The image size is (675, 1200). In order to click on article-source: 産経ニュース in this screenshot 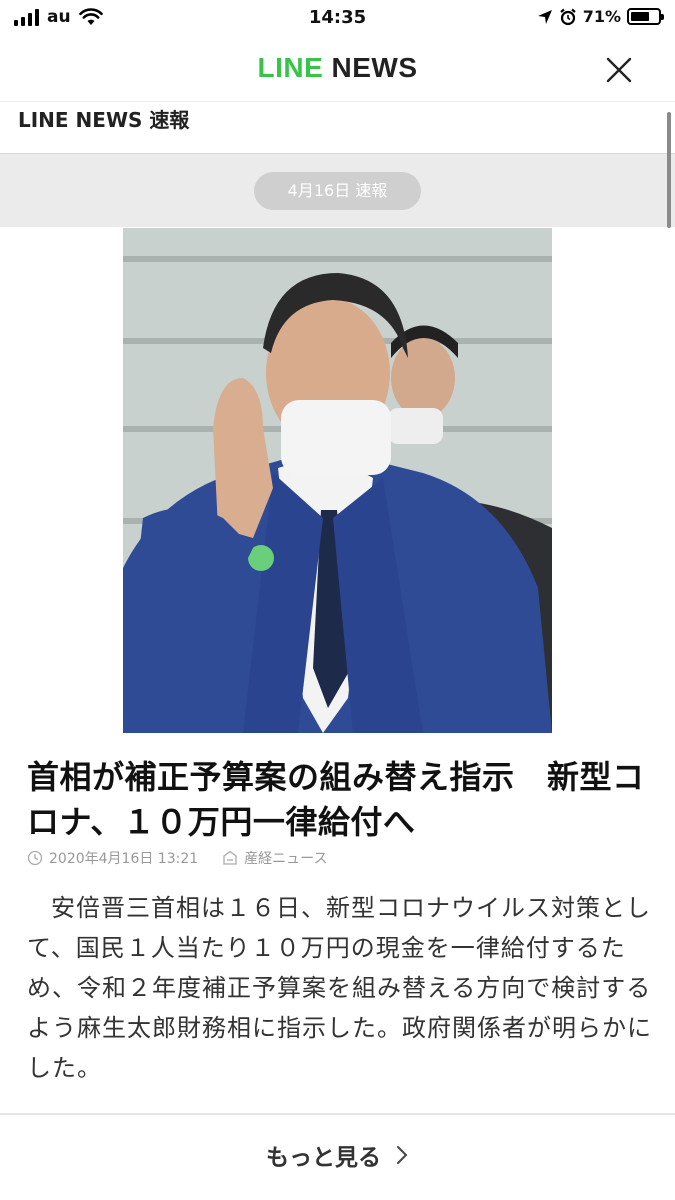, I will do `click(285, 858)`.